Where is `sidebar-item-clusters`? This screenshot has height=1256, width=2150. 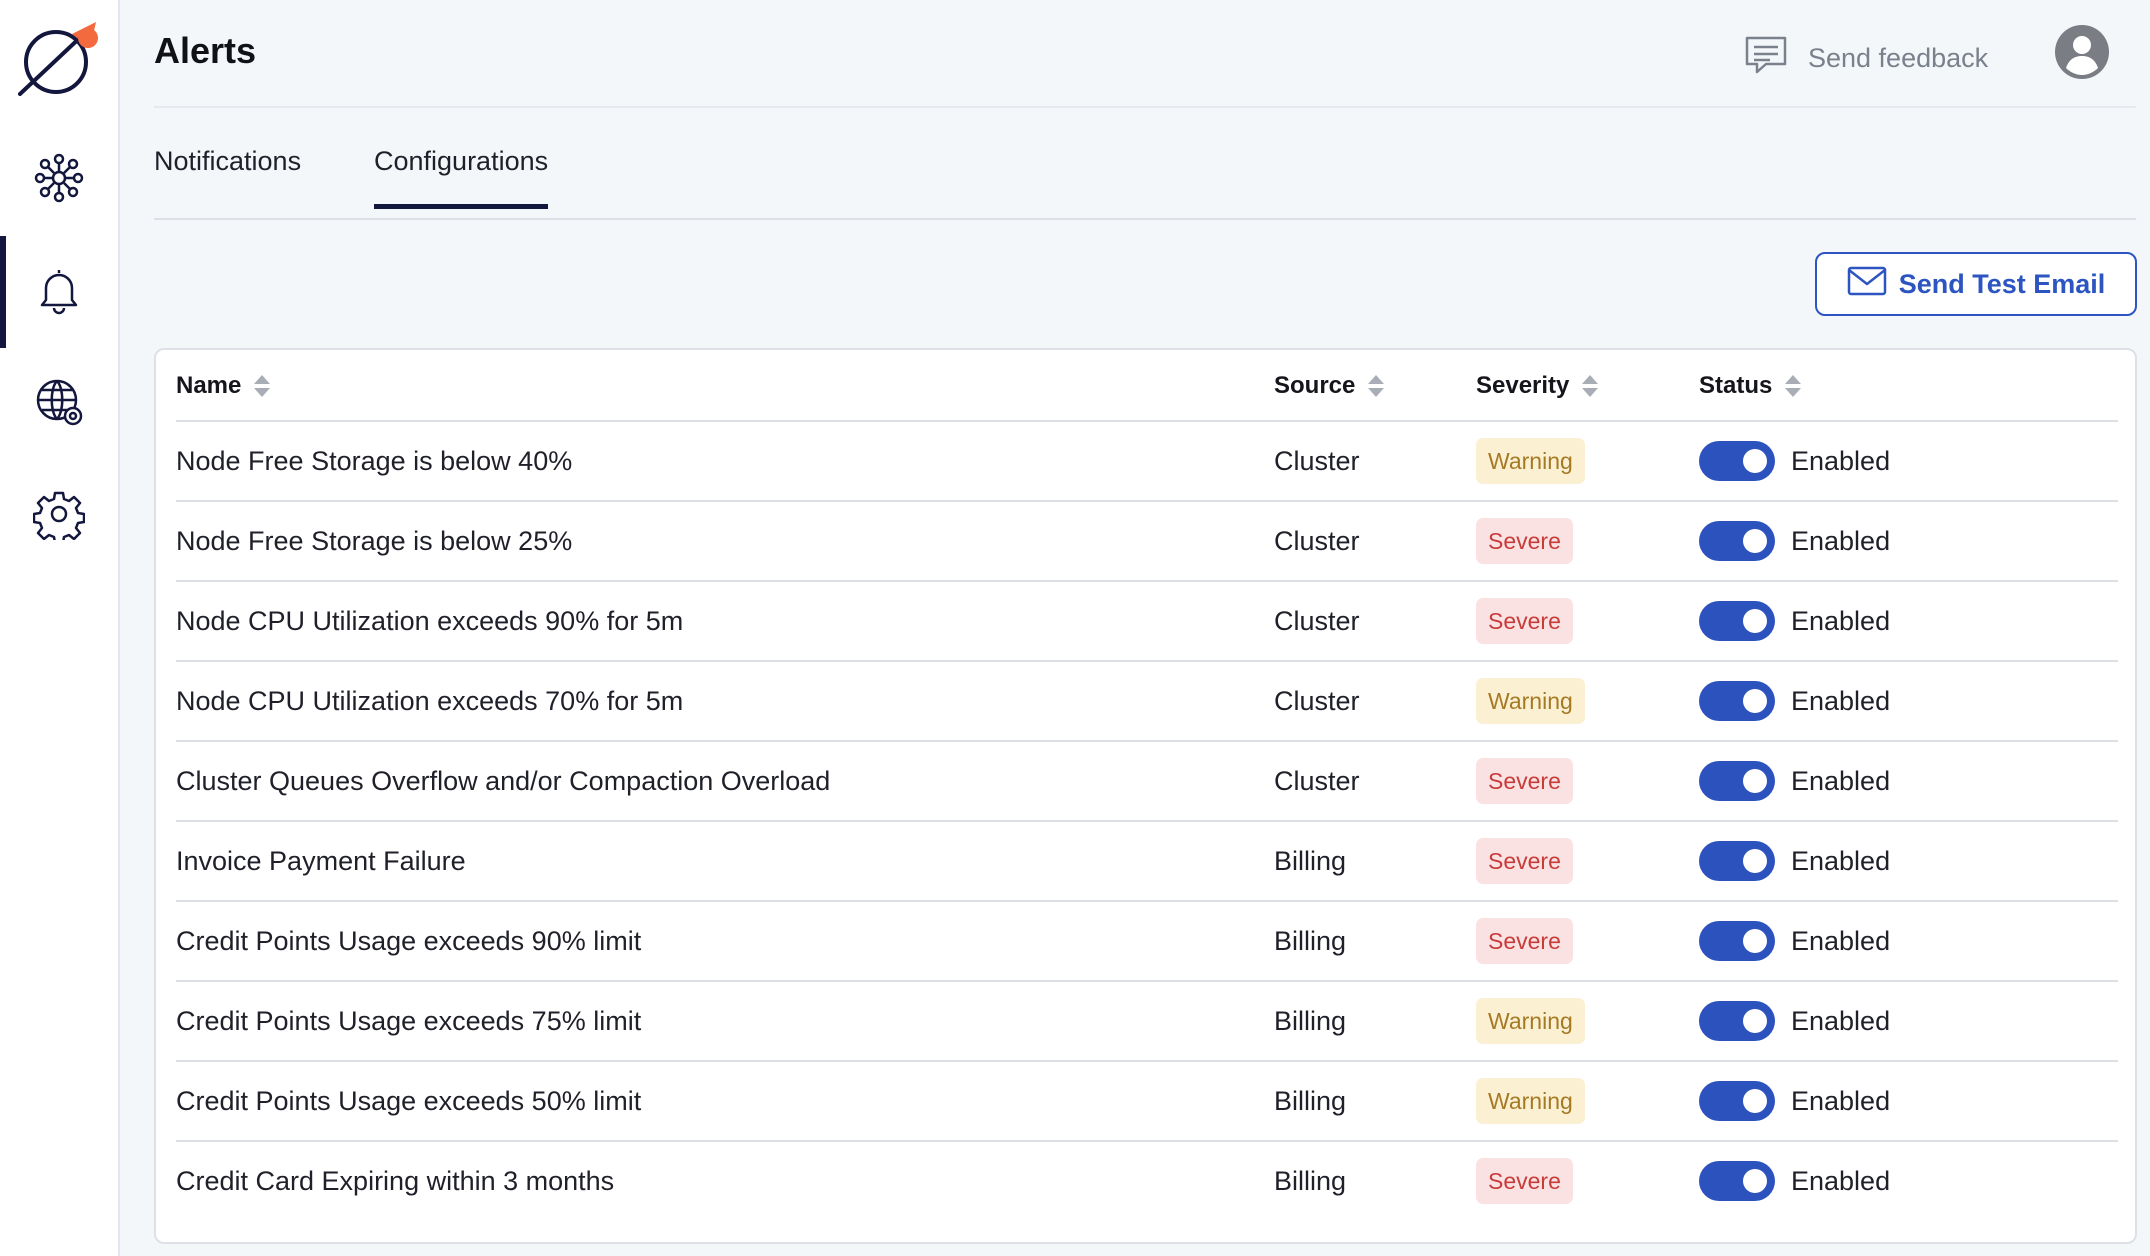
sidebar-item-clusters is located at coordinates (59, 180).